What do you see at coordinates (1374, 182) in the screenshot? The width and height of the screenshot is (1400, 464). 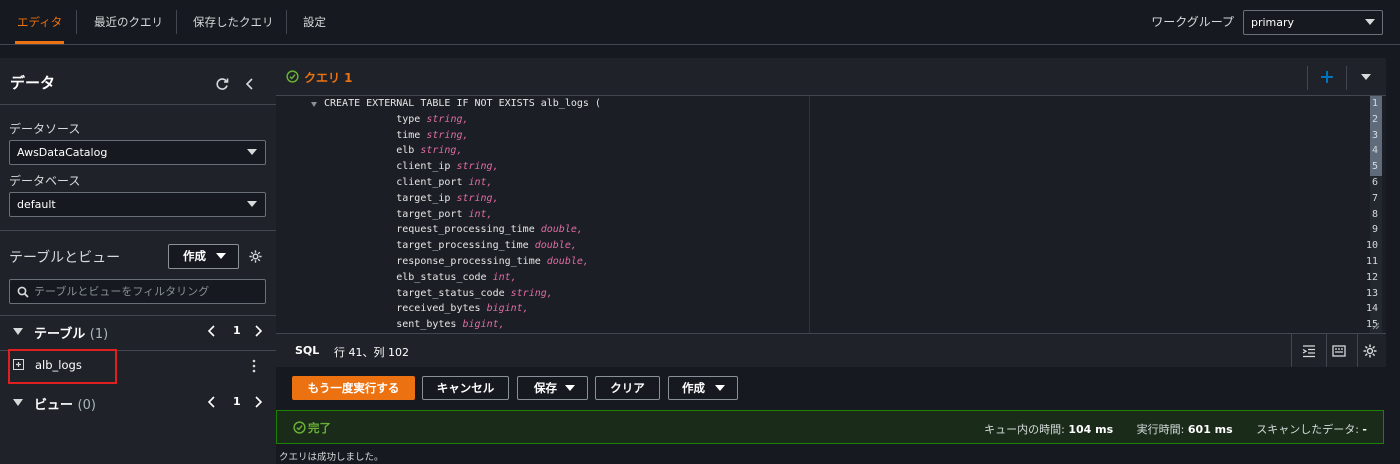 I see `line-number: 6` at bounding box center [1374, 182].